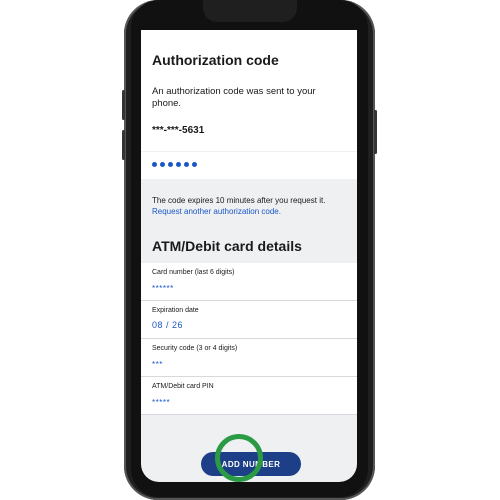 The width and height of the screenshot is (500, 500). Describe the element at coordinates (249, 358) in the screenshot. I see `security-code-field: Security code (3 or 4 digits) ***` at that location.